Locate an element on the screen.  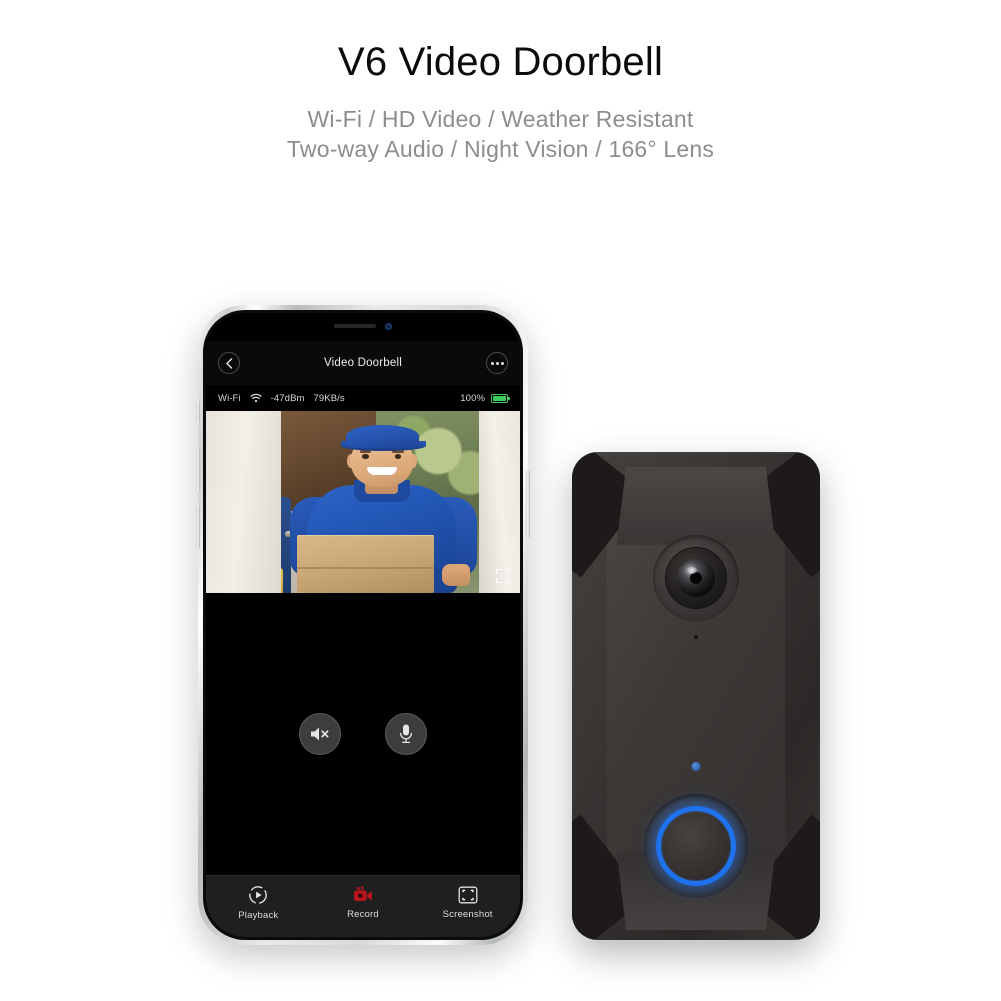
page-title: V6 Video Doorbell is located at coordinates (500, 62).